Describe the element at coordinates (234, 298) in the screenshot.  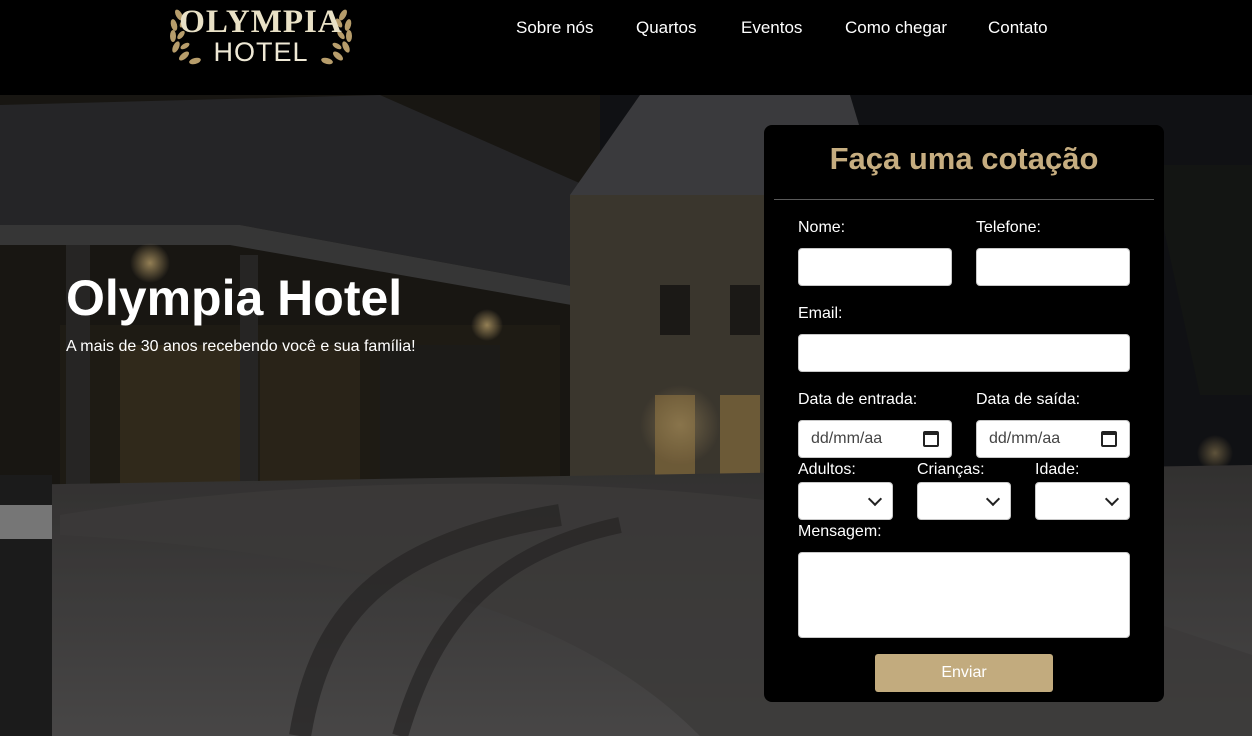
I see `hero-title: Olympia Hotel` at that location.